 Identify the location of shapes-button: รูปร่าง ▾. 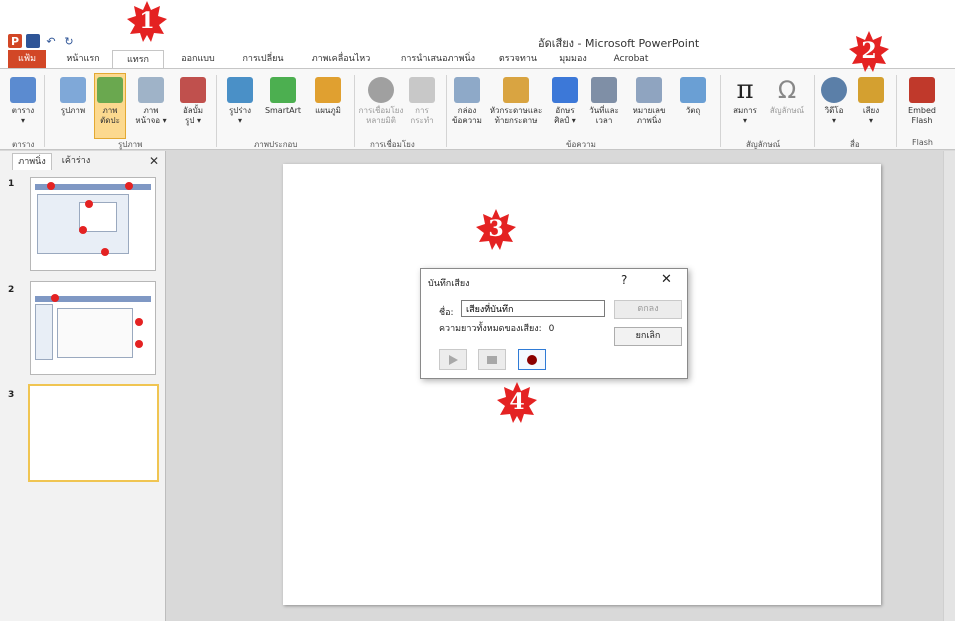
(240, 101).